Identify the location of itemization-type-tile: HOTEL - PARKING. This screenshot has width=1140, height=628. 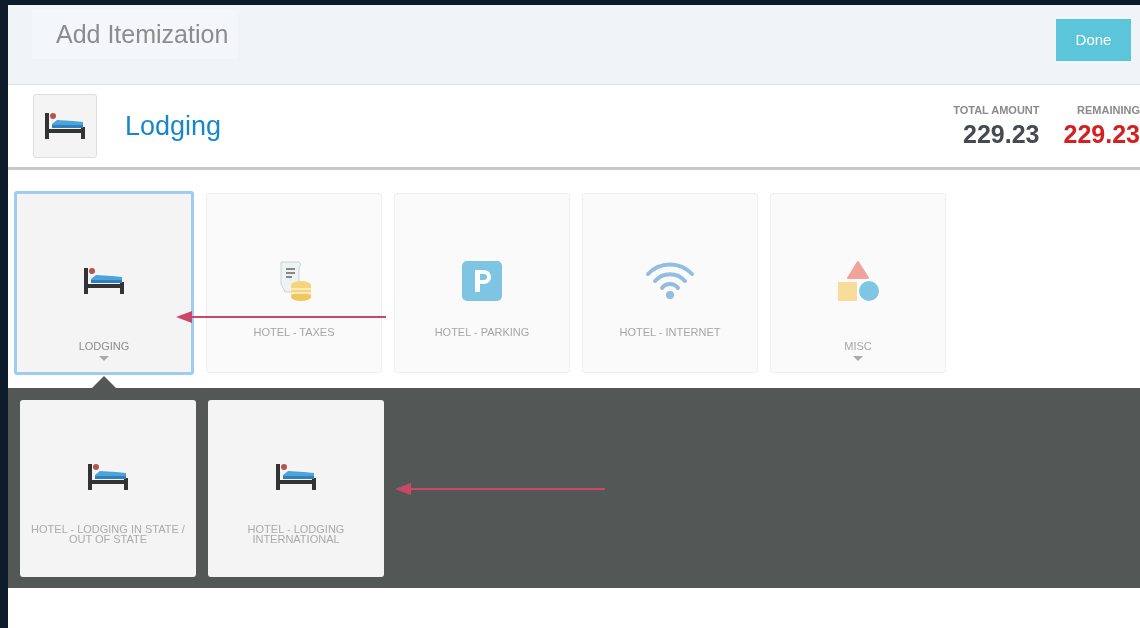
(482, 283).